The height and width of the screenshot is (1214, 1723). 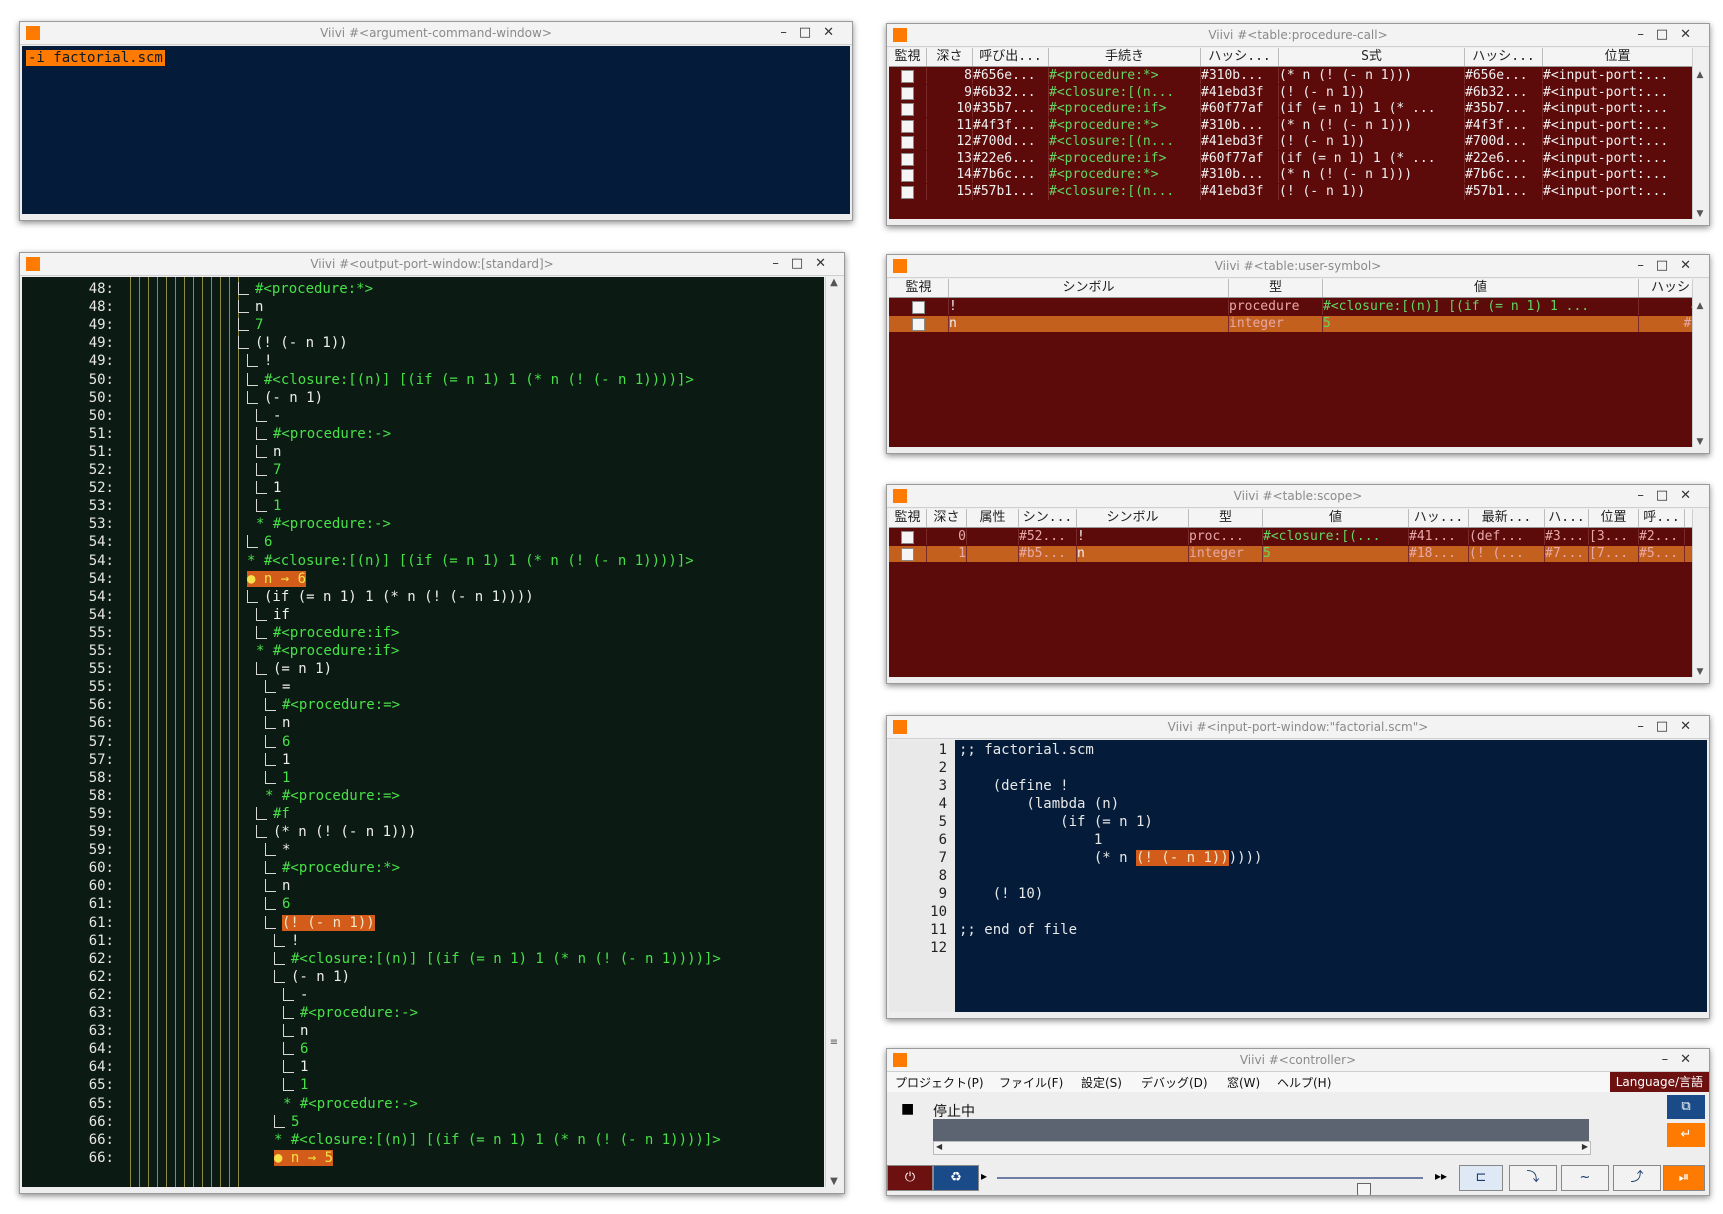 What do you see at coordinates (984, 1176) in the screenshot?
I see `play-icon: ▸` at bounding box center [984, 1176].